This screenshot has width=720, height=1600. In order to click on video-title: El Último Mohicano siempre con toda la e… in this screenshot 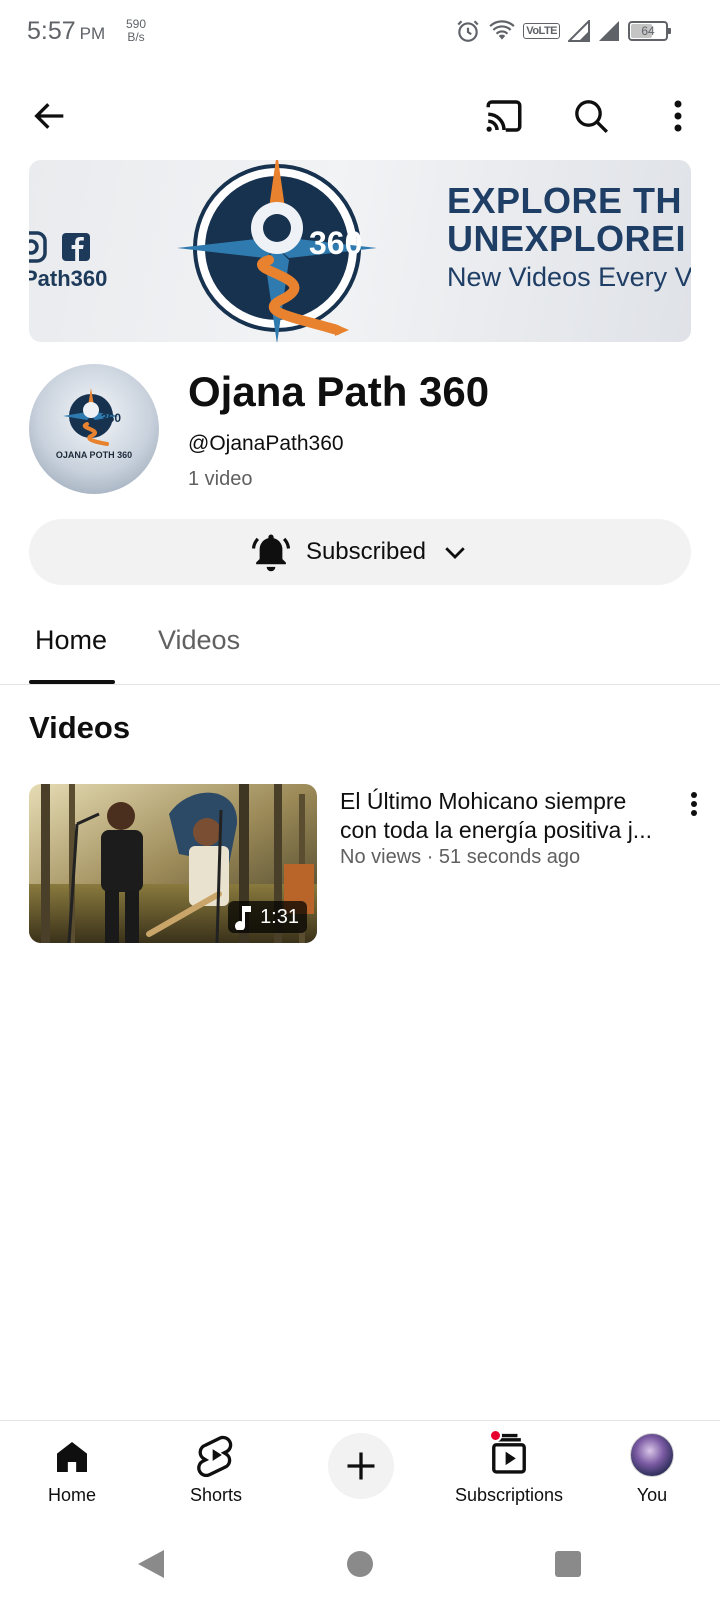, I will do `click(507, 816)`.